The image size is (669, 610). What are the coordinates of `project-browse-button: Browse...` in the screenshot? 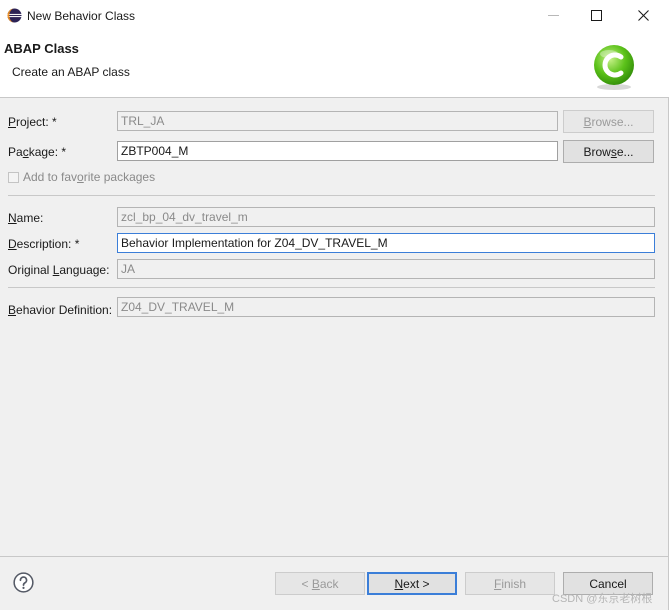 It's located at (608, 121).